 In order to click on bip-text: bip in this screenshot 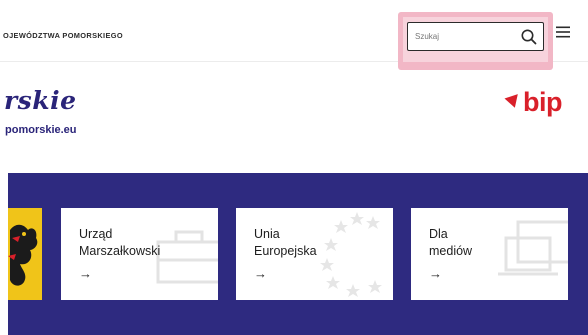, I will do `click(543, 102)`.